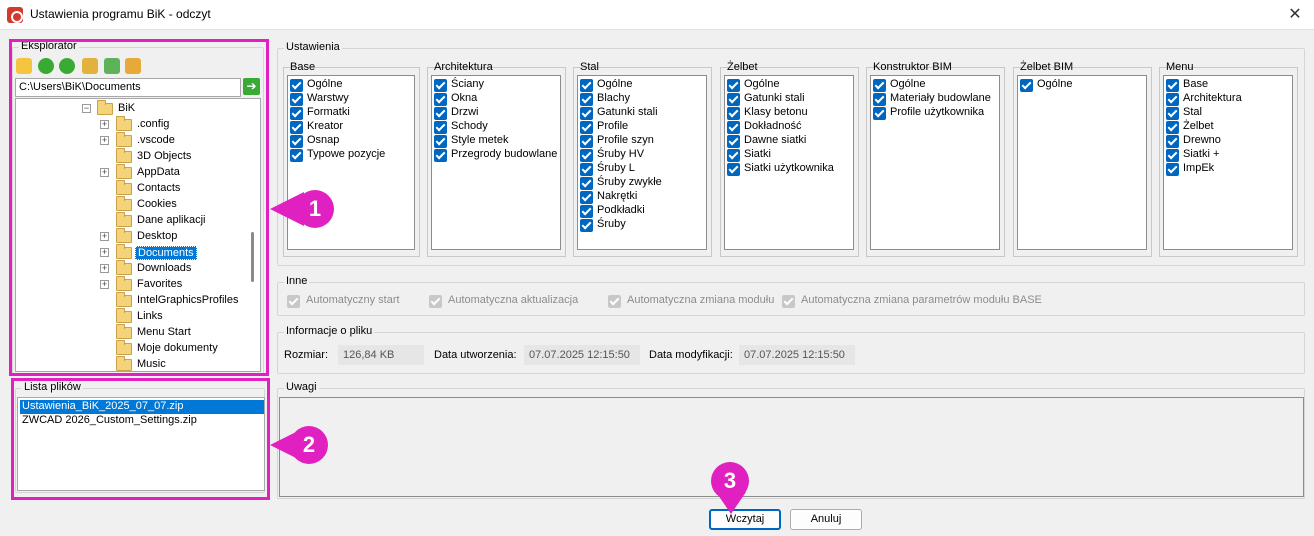  Describe the element at coordinates (642, 197) in the screenshot. I see `checkbox-item: Nakrętki` at that location.